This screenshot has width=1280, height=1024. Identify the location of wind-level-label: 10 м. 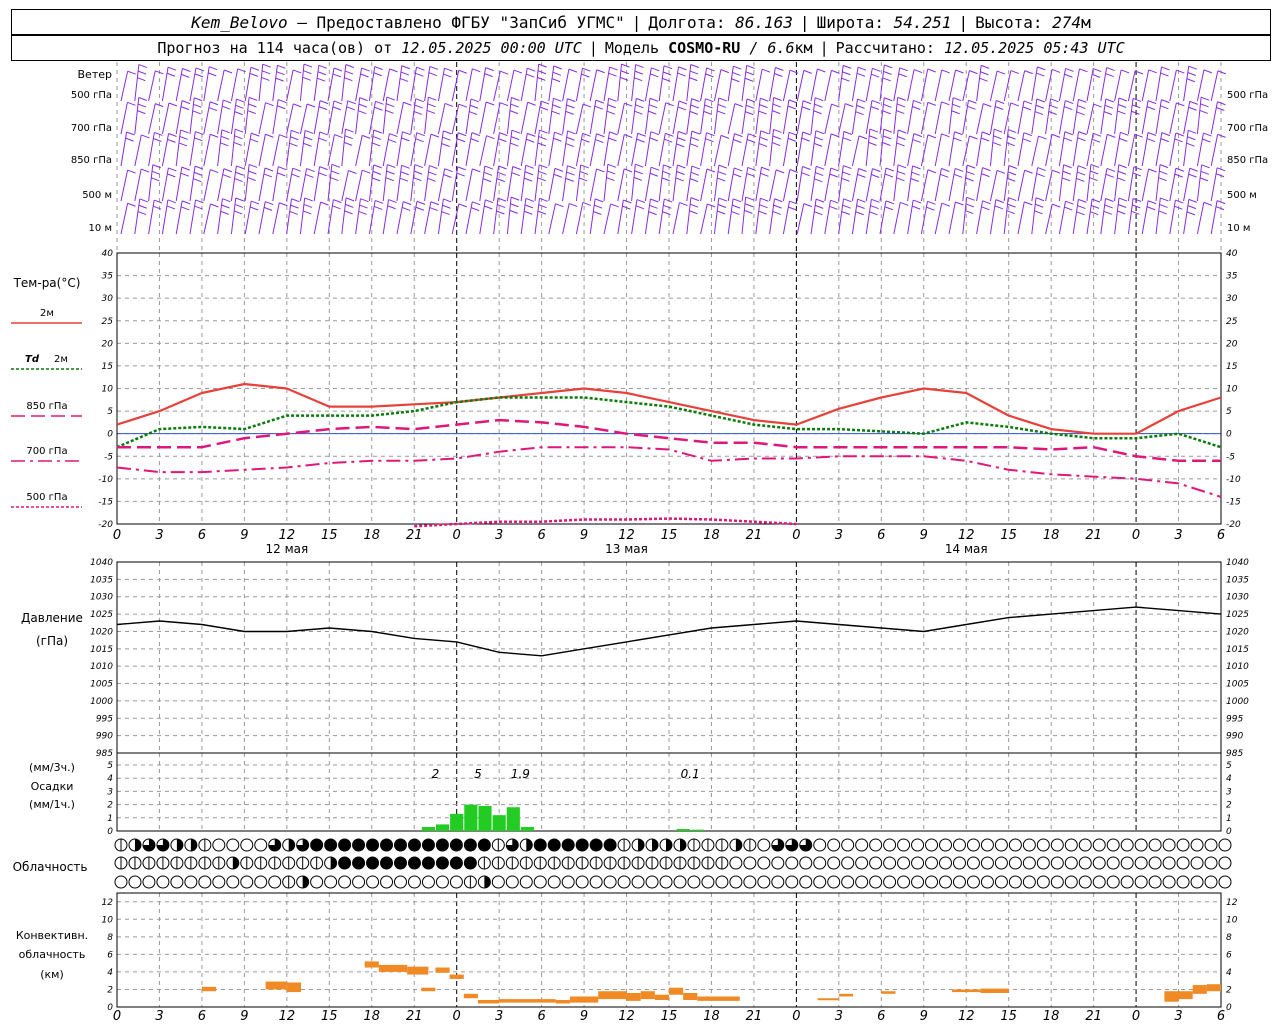
(1238, 228).